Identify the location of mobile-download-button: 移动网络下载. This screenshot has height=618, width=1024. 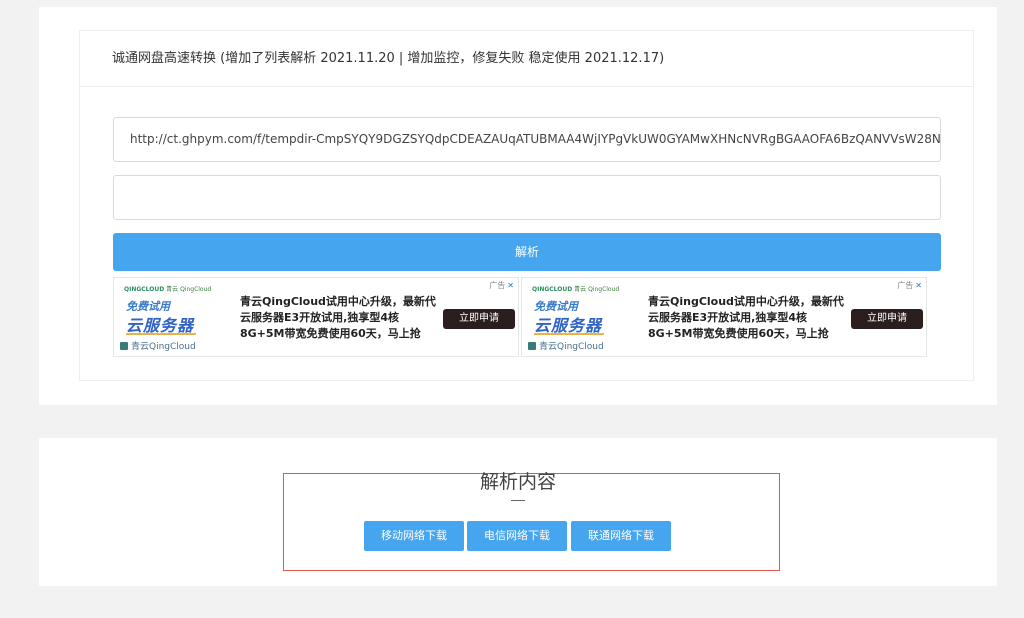
(414, 536).